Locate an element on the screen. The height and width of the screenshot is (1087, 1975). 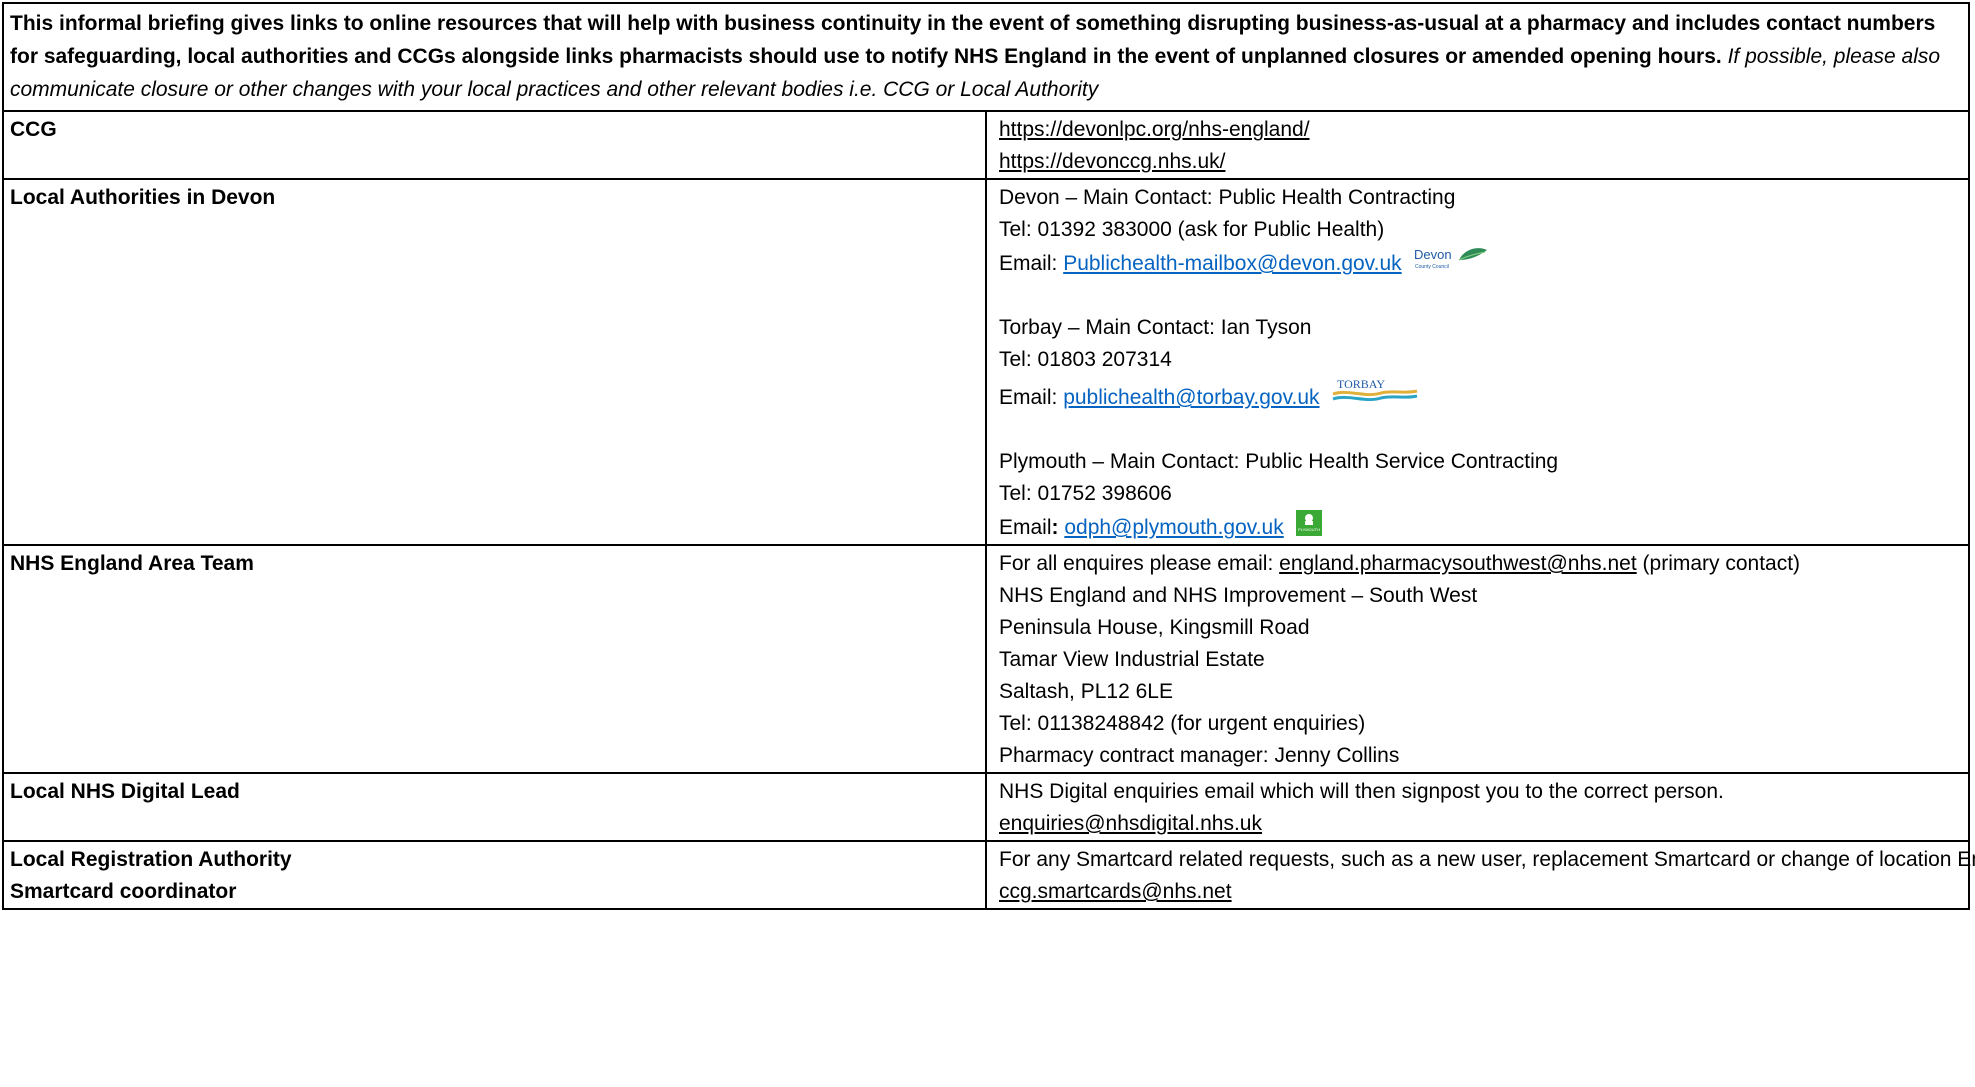
plymouth-email-label: Email is located at coordinates (1025, 527).